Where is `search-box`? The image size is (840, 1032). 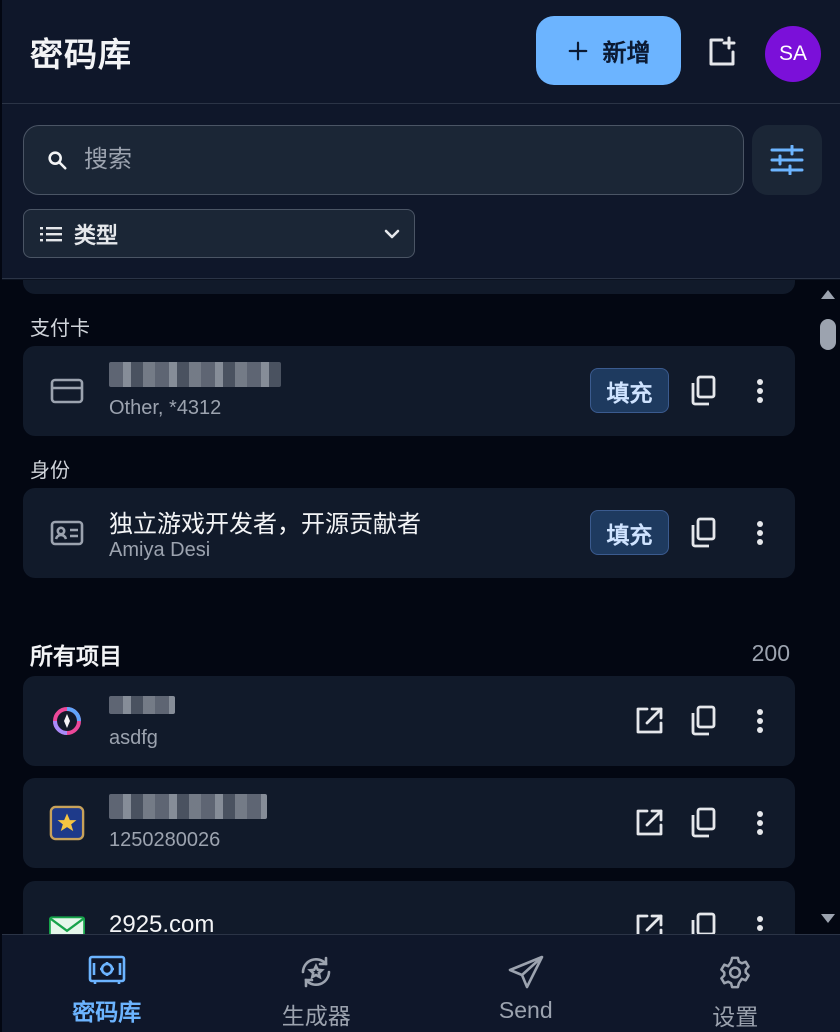
search-box is located at coordinates (383, 160).